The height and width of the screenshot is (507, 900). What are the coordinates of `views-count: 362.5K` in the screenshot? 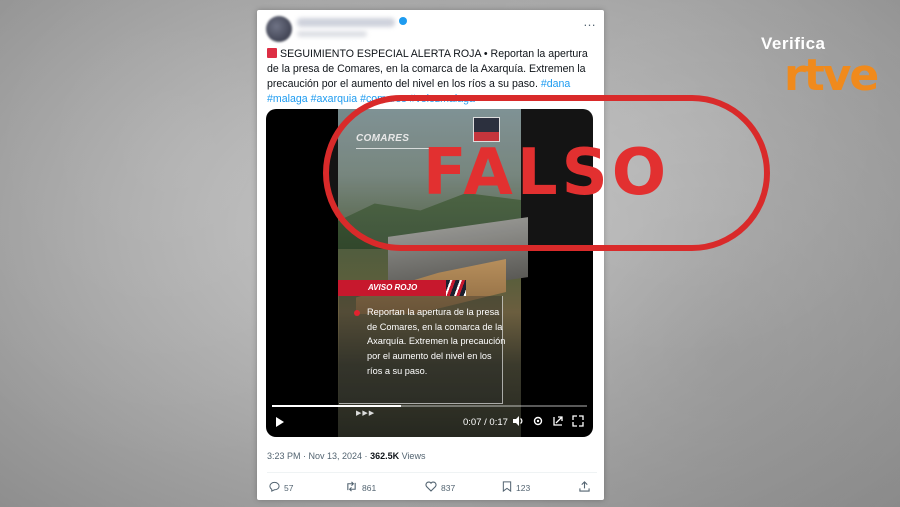 It's located at (385, 456).